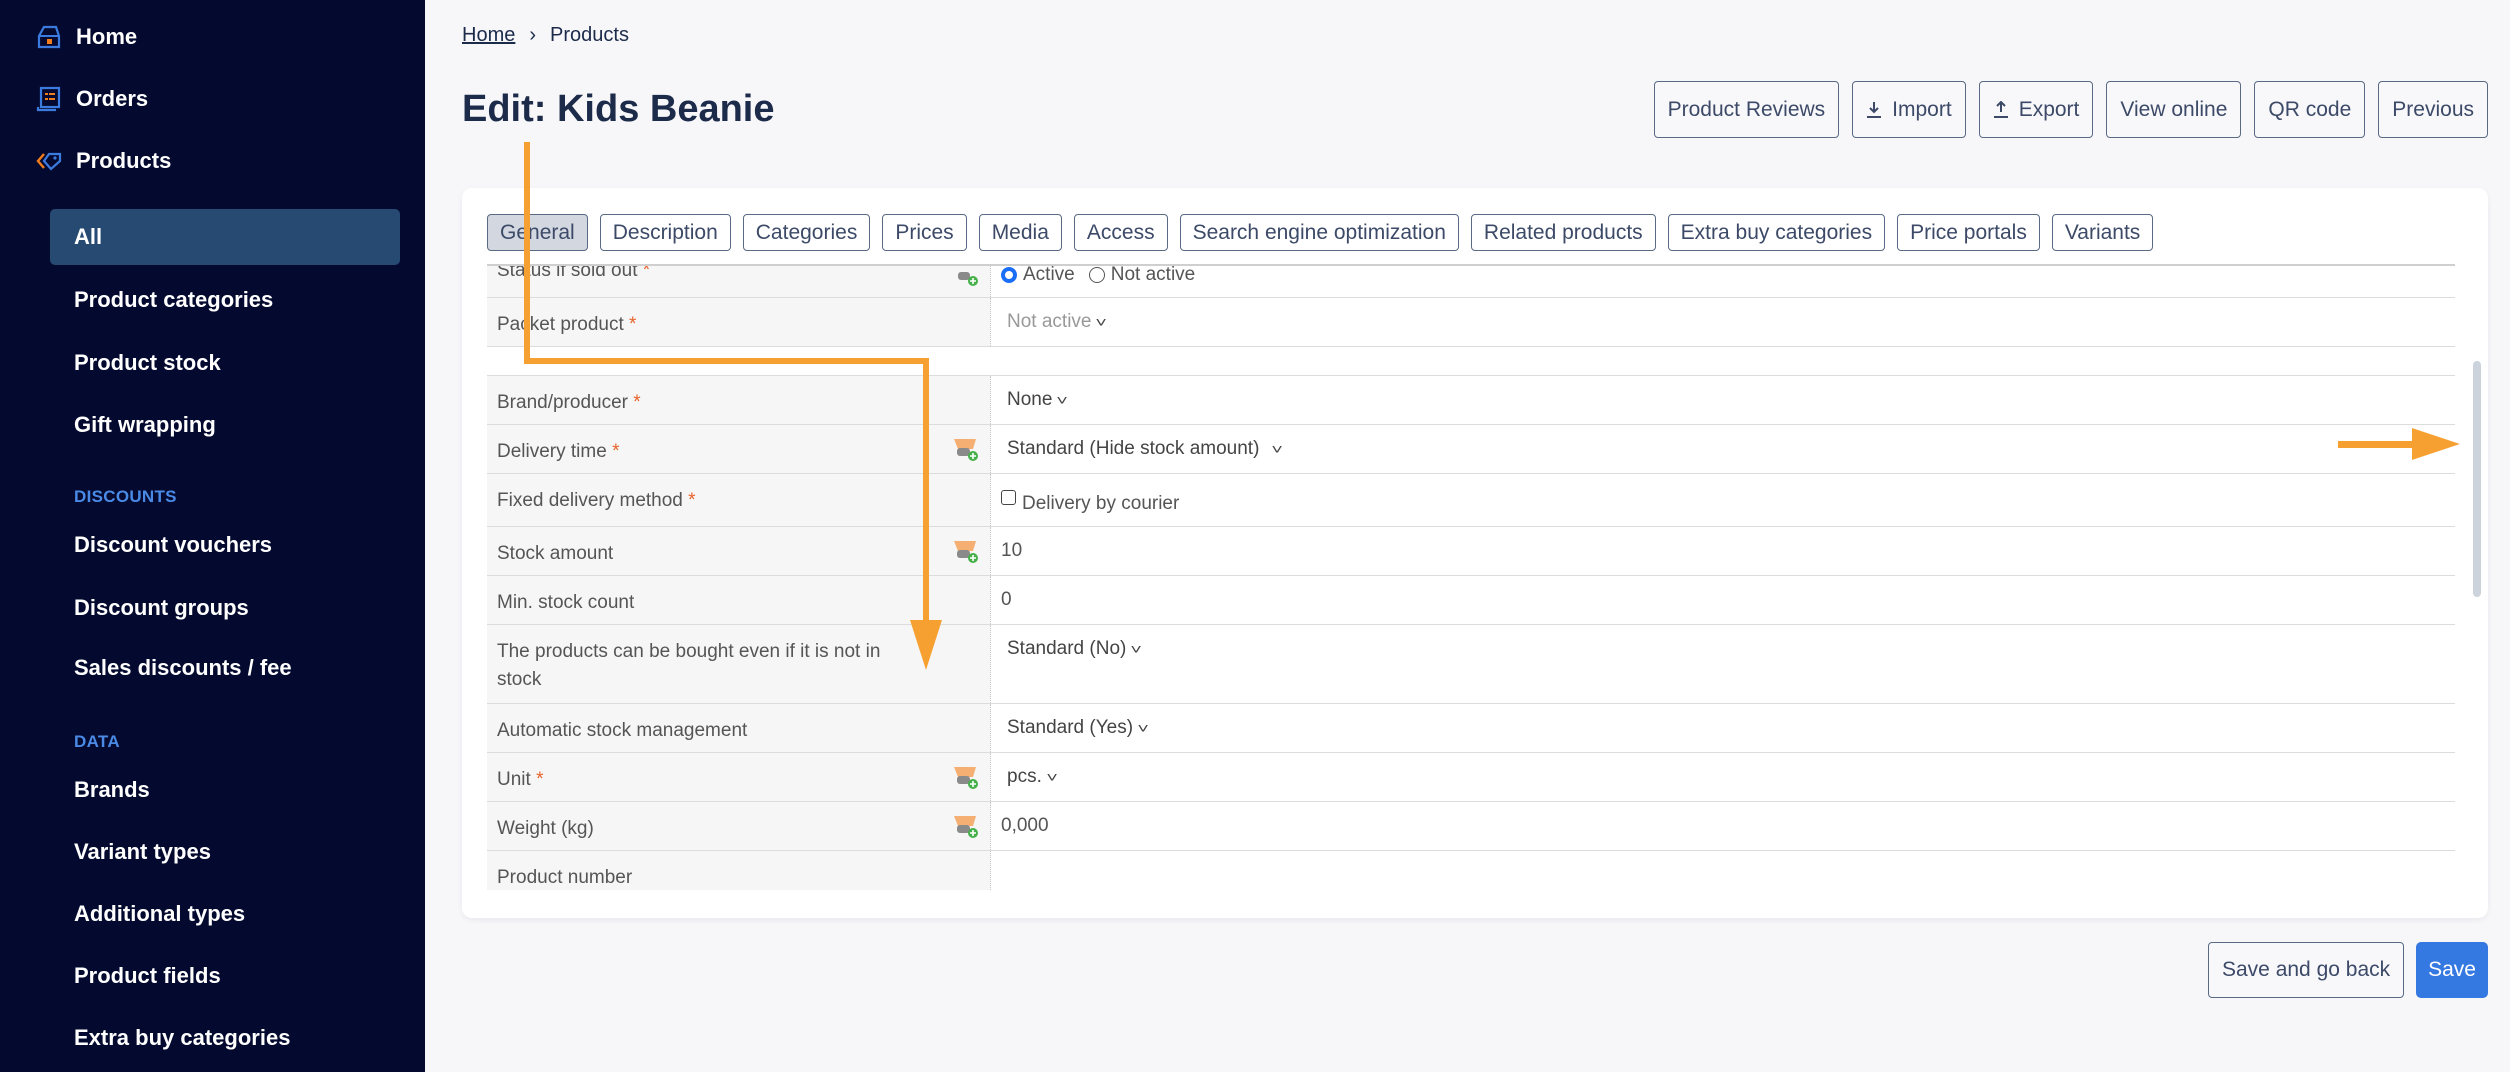  I want to click on section-discounts: DISCOUNTS, so click(125, 496).